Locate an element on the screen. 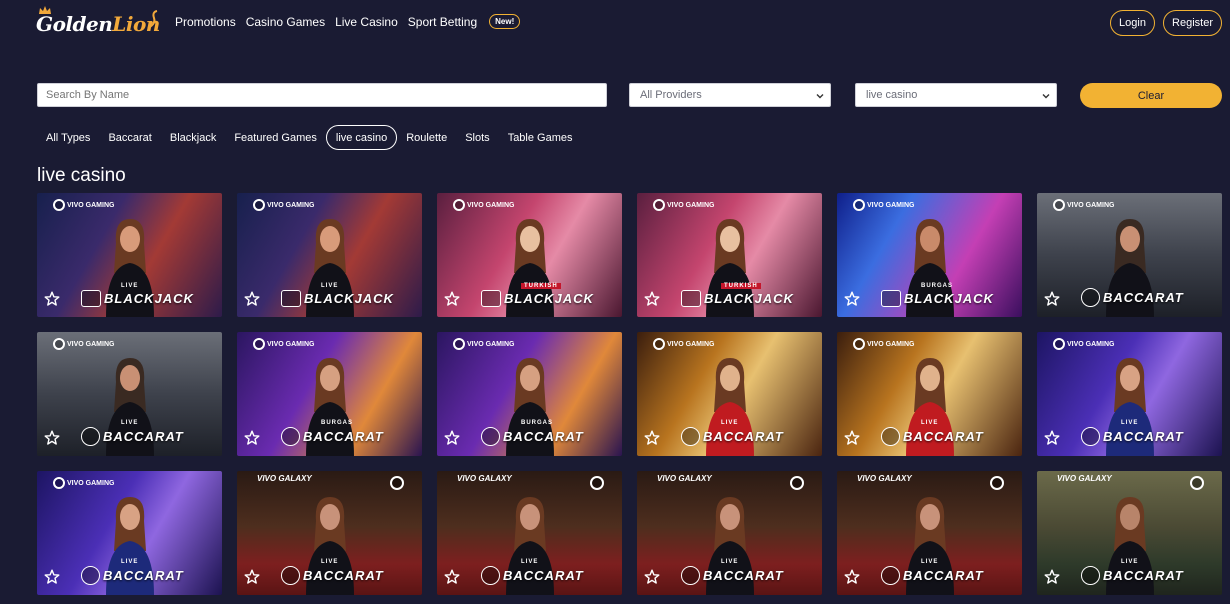 This screenshot has width=1230, height=604. game-title: LIVE BLACKJACK is located at coordinates (347, 292).